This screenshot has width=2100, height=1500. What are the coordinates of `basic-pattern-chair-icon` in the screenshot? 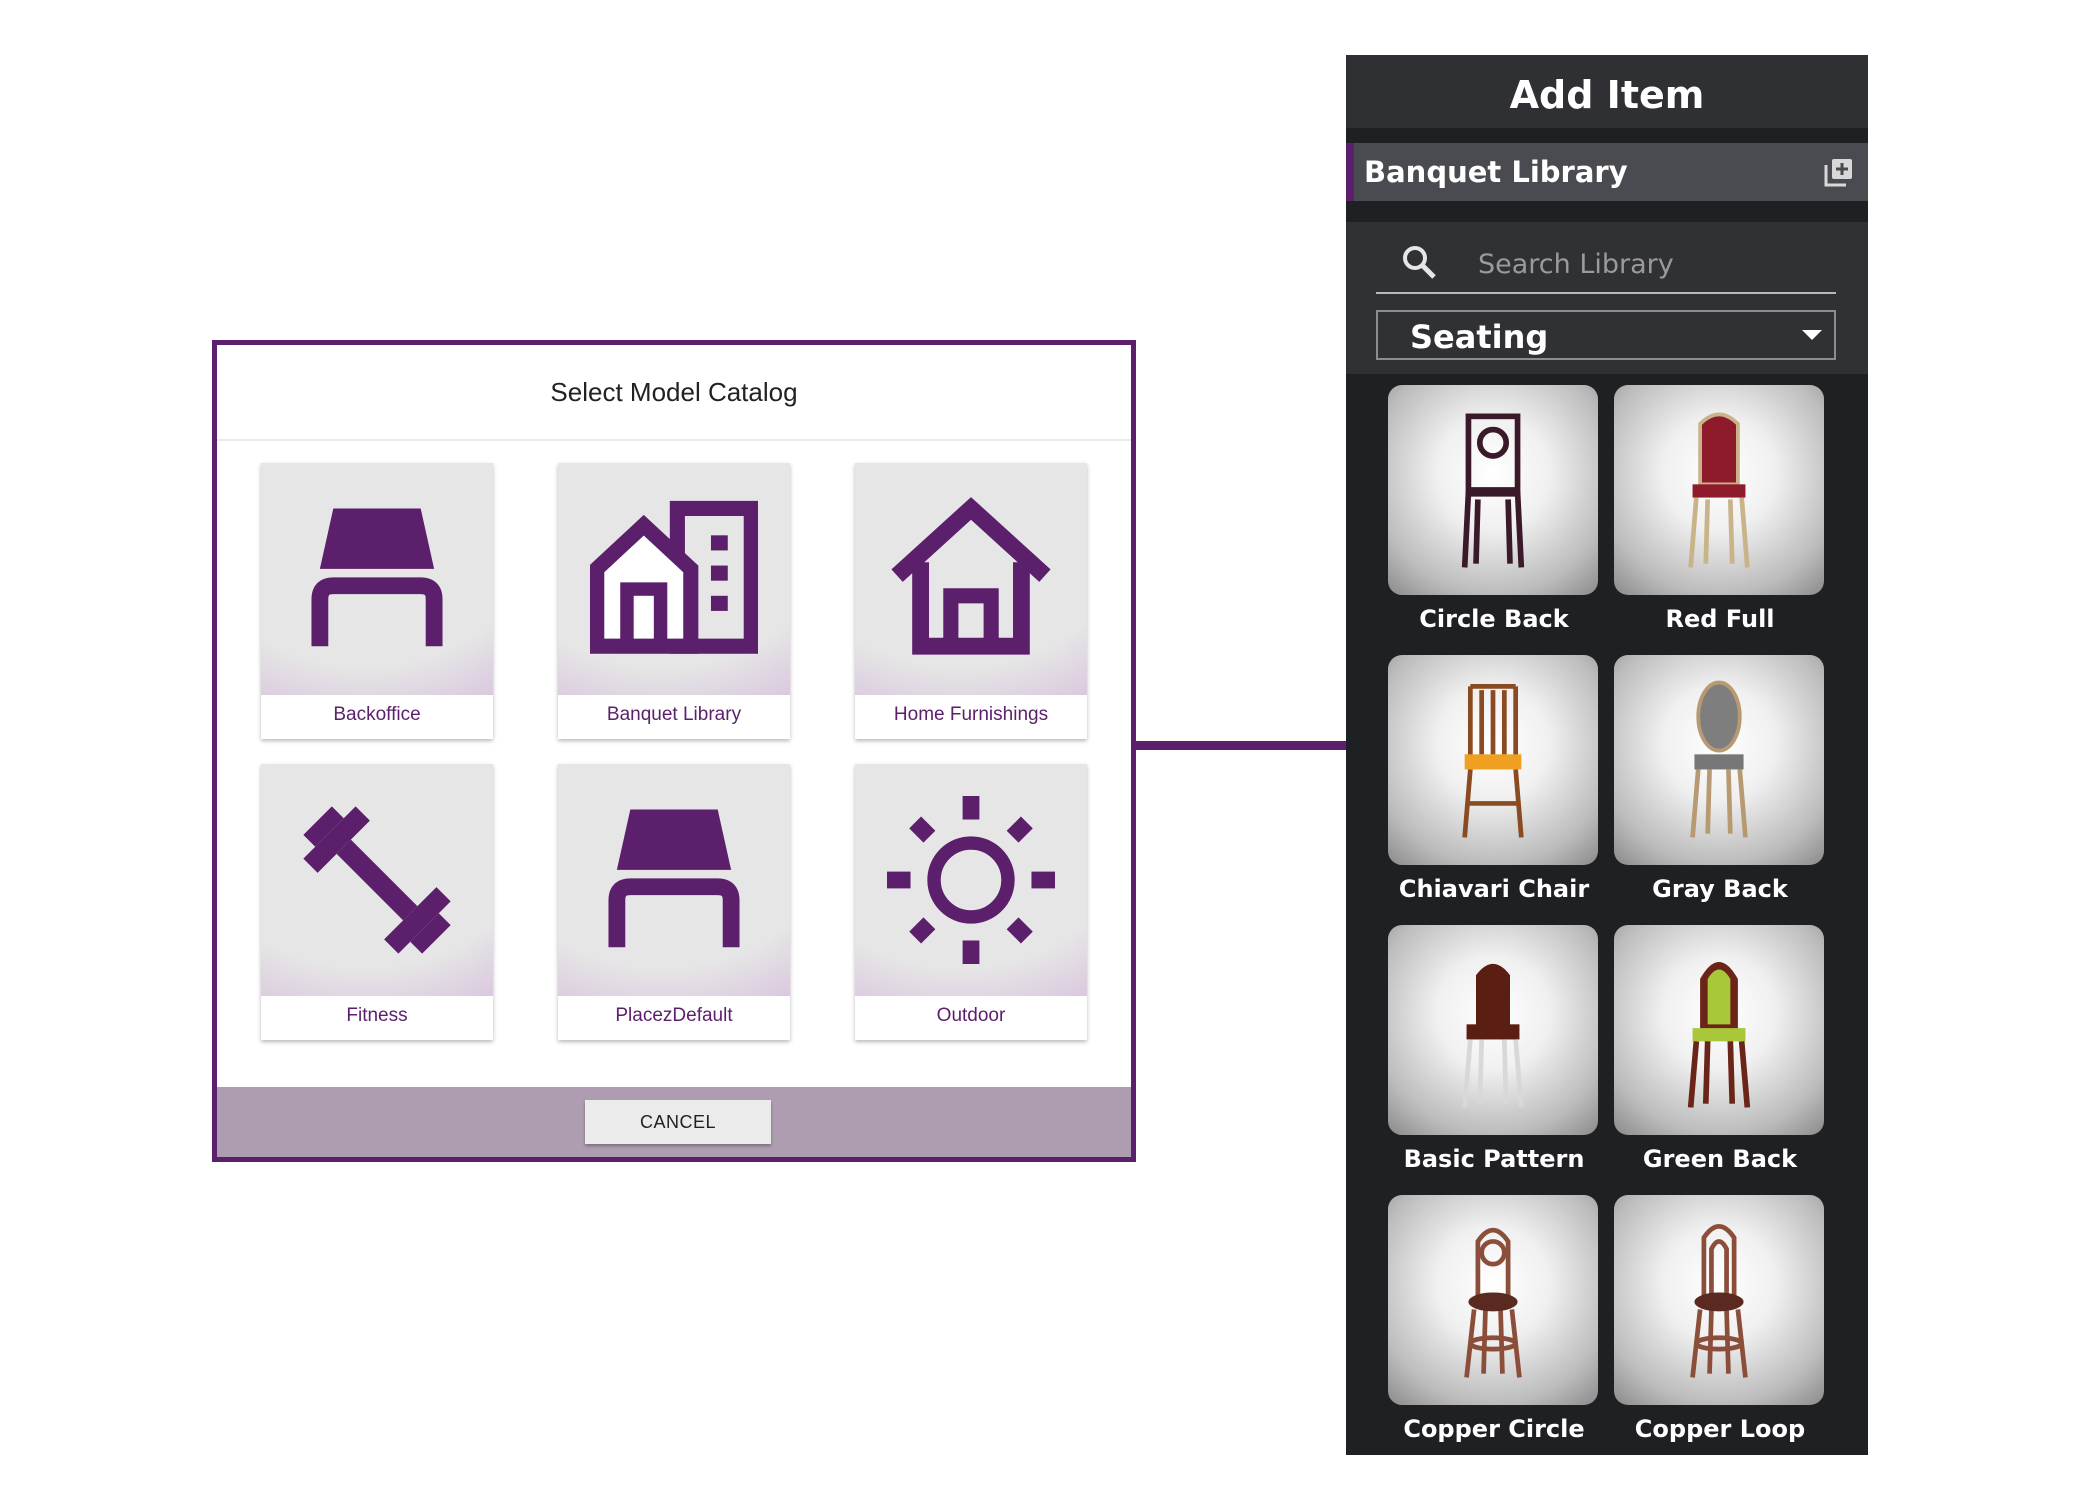 It's located at (1493, 1035).